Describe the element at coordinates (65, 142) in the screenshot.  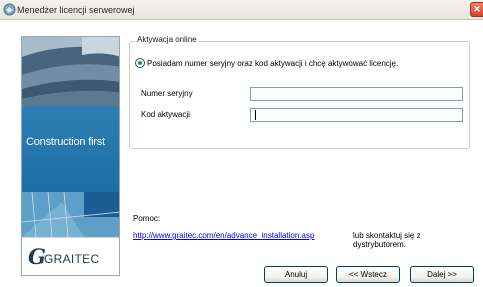
I see `banner-slogan: Construction first` at that location.